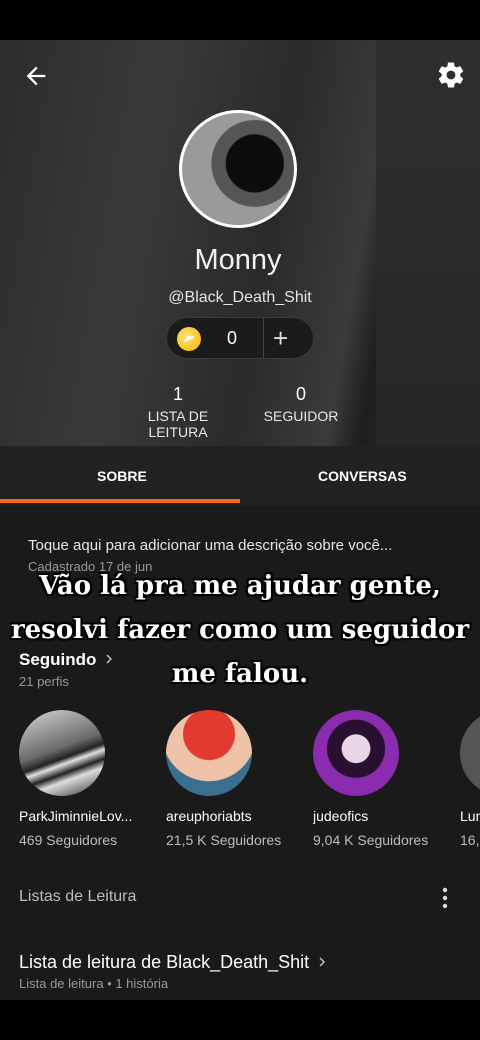  I want to click on following-user-card: areuphoriabts 21,5 K Seguidores, so click(236, 779).